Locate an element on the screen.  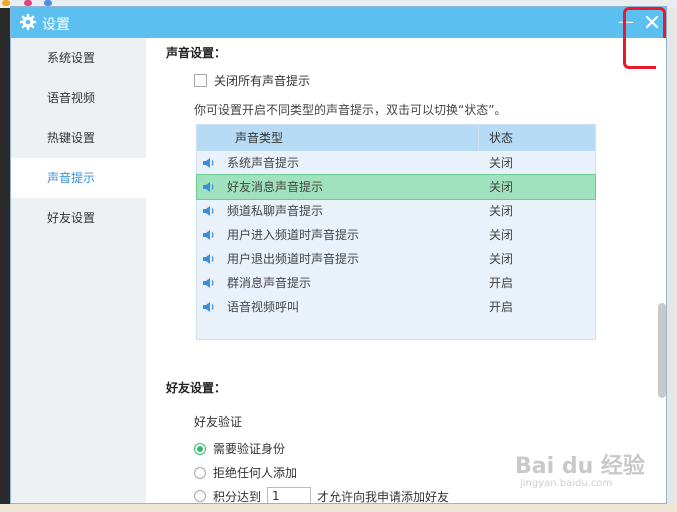
background-dot is located at coordinates (6, 3).